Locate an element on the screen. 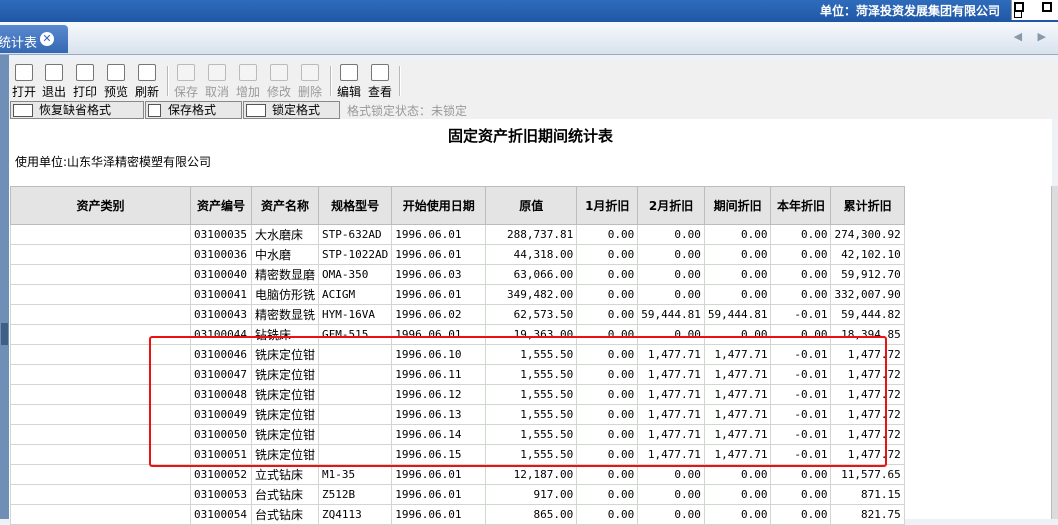  table-cell: 03100043 is located at coordinates (221, 314).